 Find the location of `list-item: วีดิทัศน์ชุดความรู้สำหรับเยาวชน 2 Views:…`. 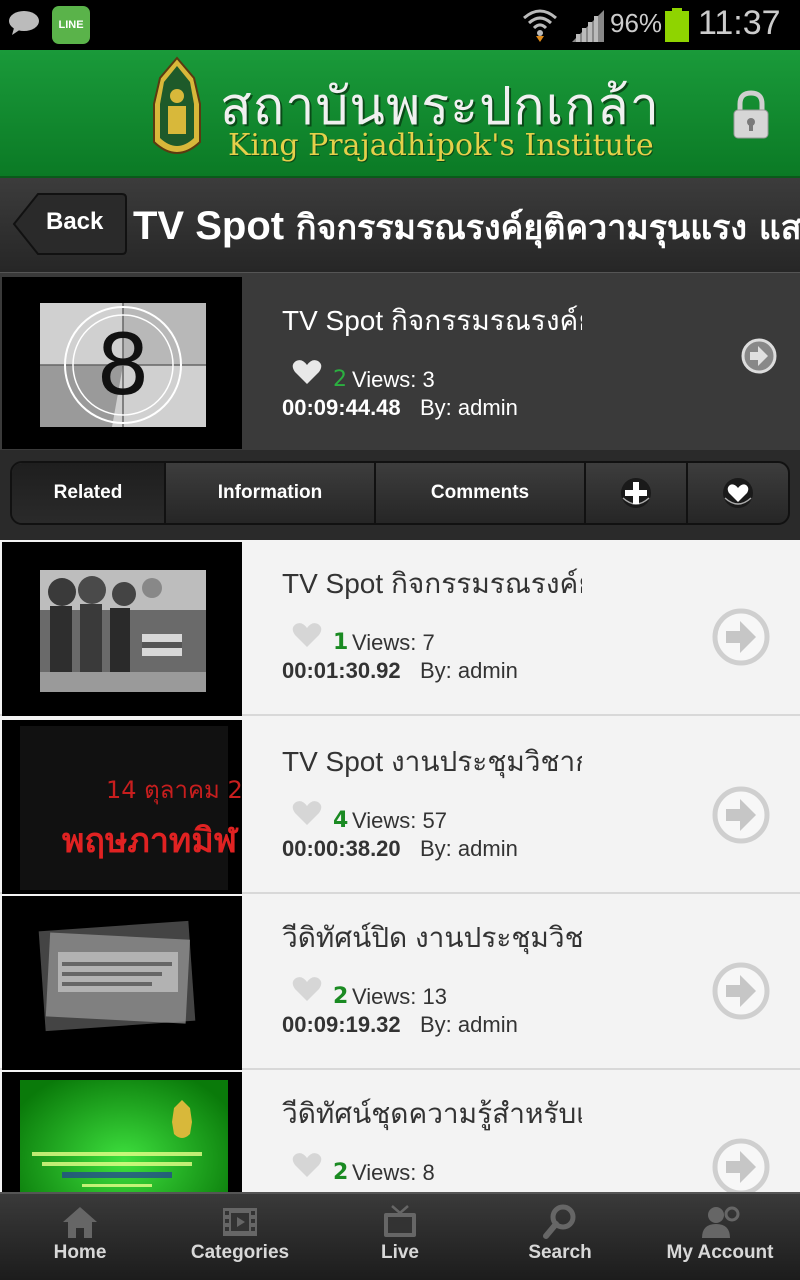

list-item: วีดิทัศน์ชุดความรู้สำหรับเยาวชน 2 Views:… is located at coordinates (400, 1131).